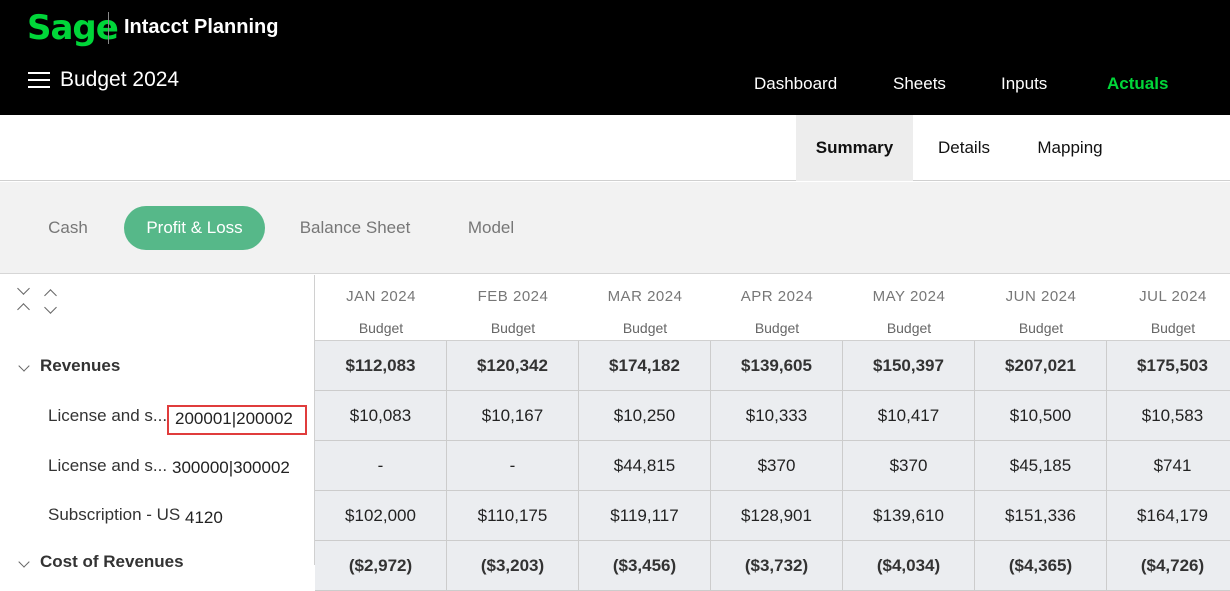 This screenshot has width=1230, height=591. I want to click on total-cell: $150,397, so click(909, 366).